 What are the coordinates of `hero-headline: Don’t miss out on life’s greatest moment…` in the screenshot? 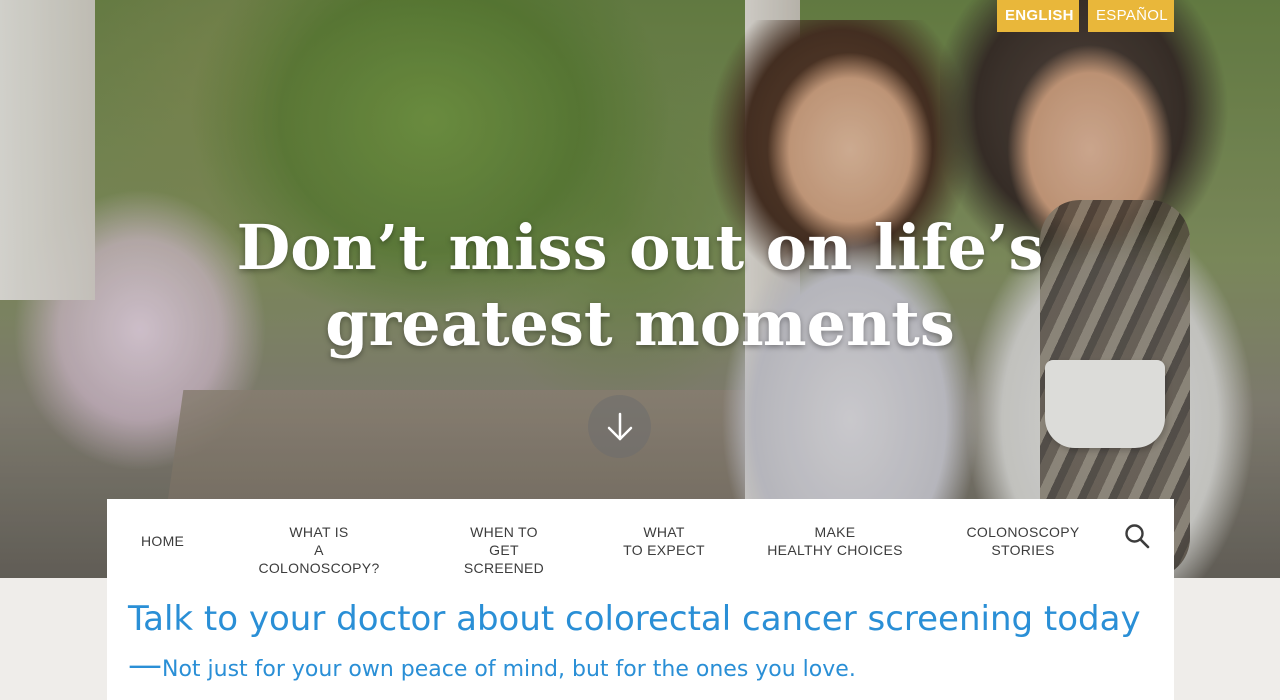 It's located at (640, 286).